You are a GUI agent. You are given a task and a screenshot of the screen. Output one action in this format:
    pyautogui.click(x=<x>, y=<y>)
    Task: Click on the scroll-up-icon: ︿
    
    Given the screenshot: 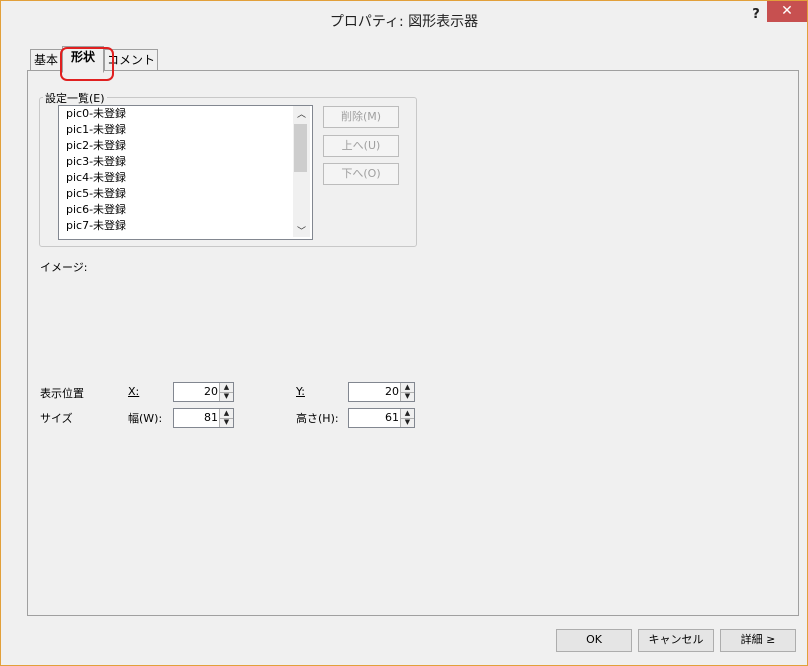 What is the action you would take?
    pyautogui.click(x=301, y=113)
    